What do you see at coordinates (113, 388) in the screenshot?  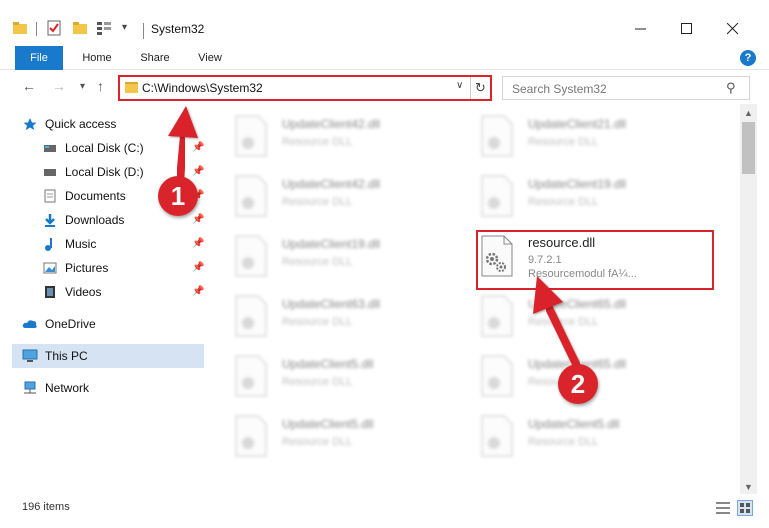 I see `sidebar-item-network: Network` at bounding box center [113, 388].